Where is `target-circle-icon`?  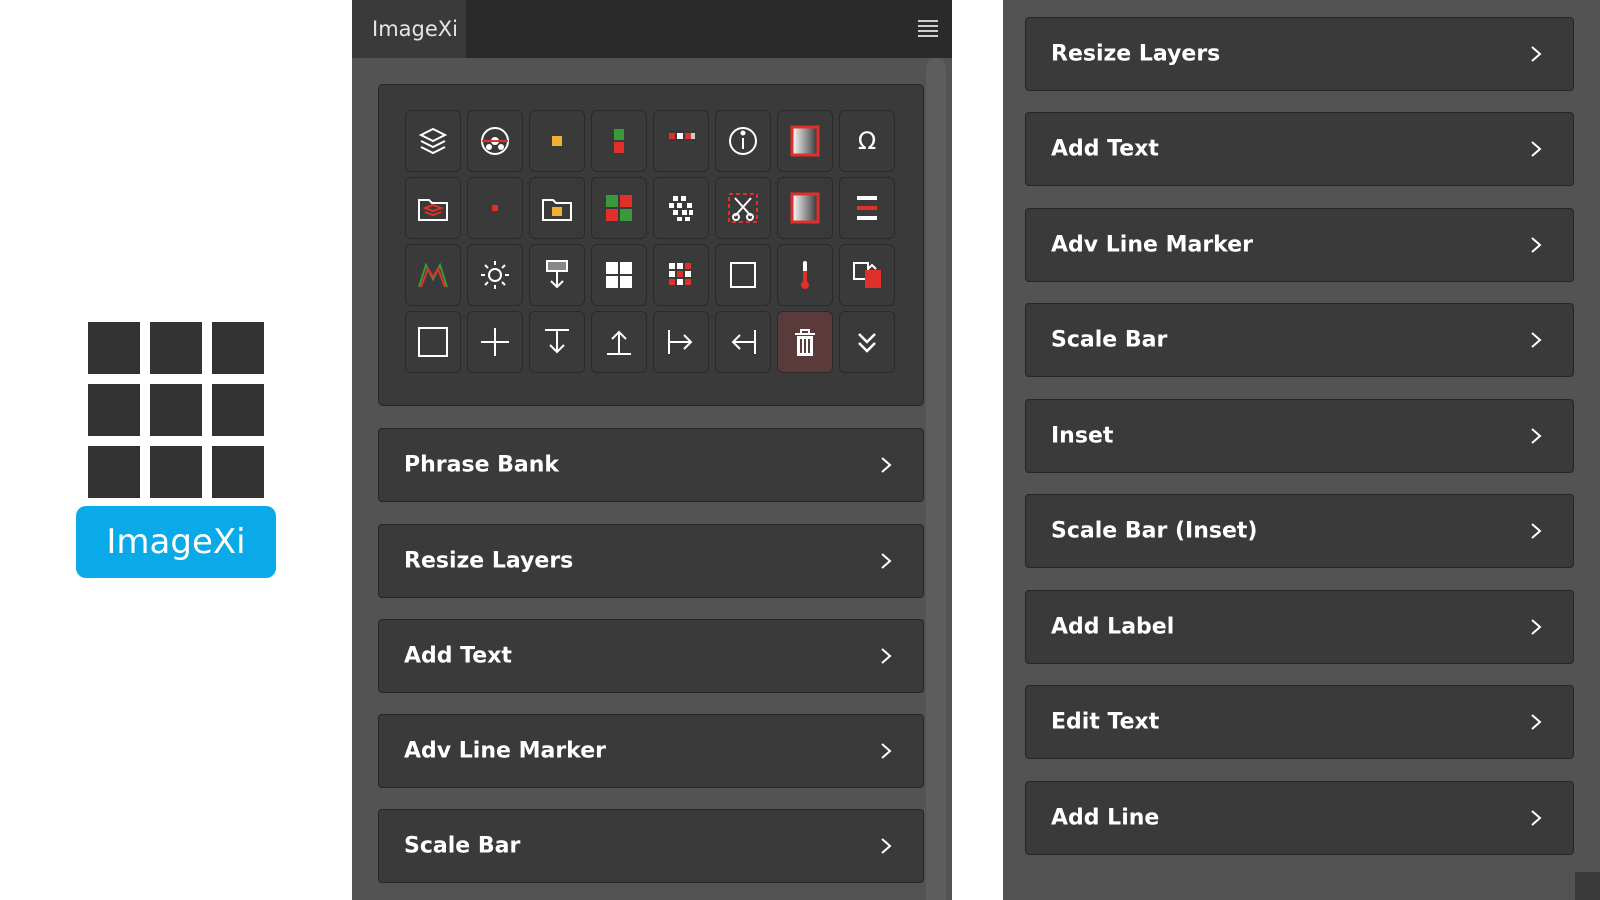
target-circle-icon is located at coordinates (495, 141).